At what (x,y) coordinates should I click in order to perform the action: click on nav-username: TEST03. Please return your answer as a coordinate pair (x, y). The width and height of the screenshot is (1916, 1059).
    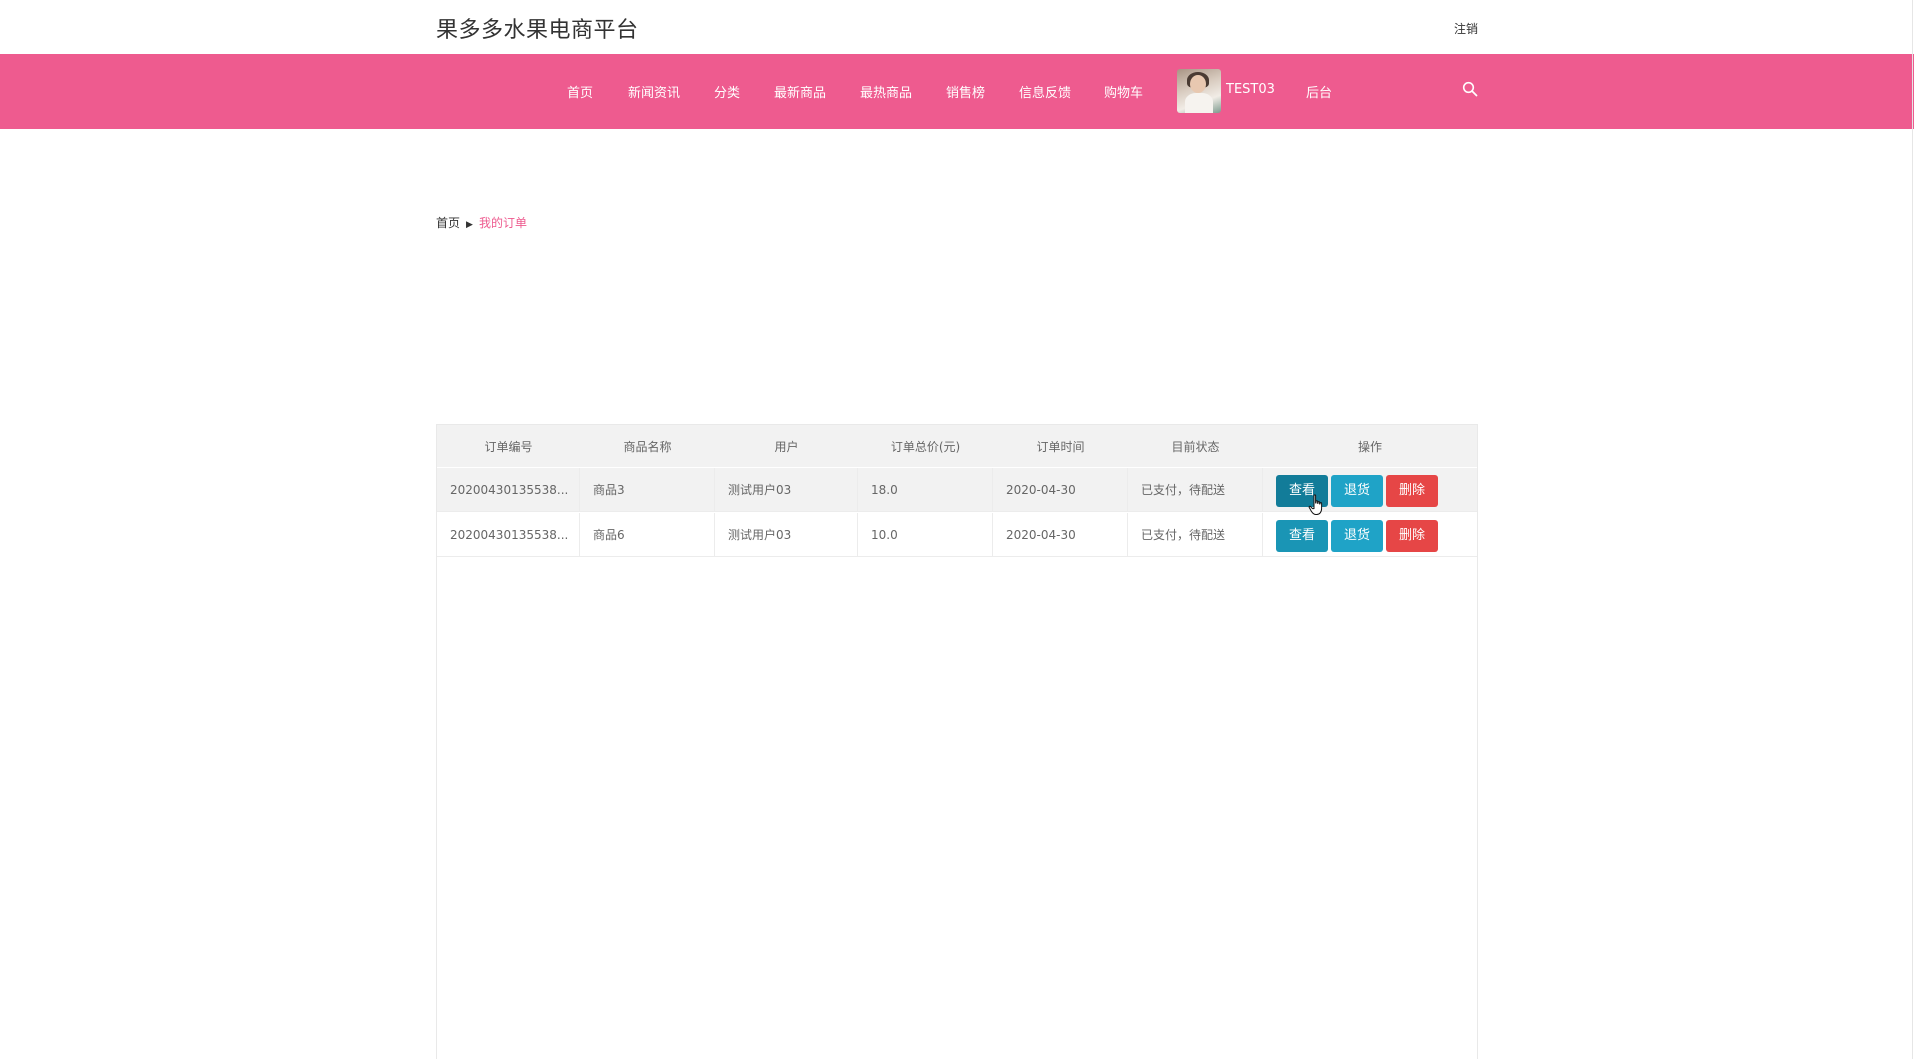
    Looking at the image, I should click on (1250, 89).